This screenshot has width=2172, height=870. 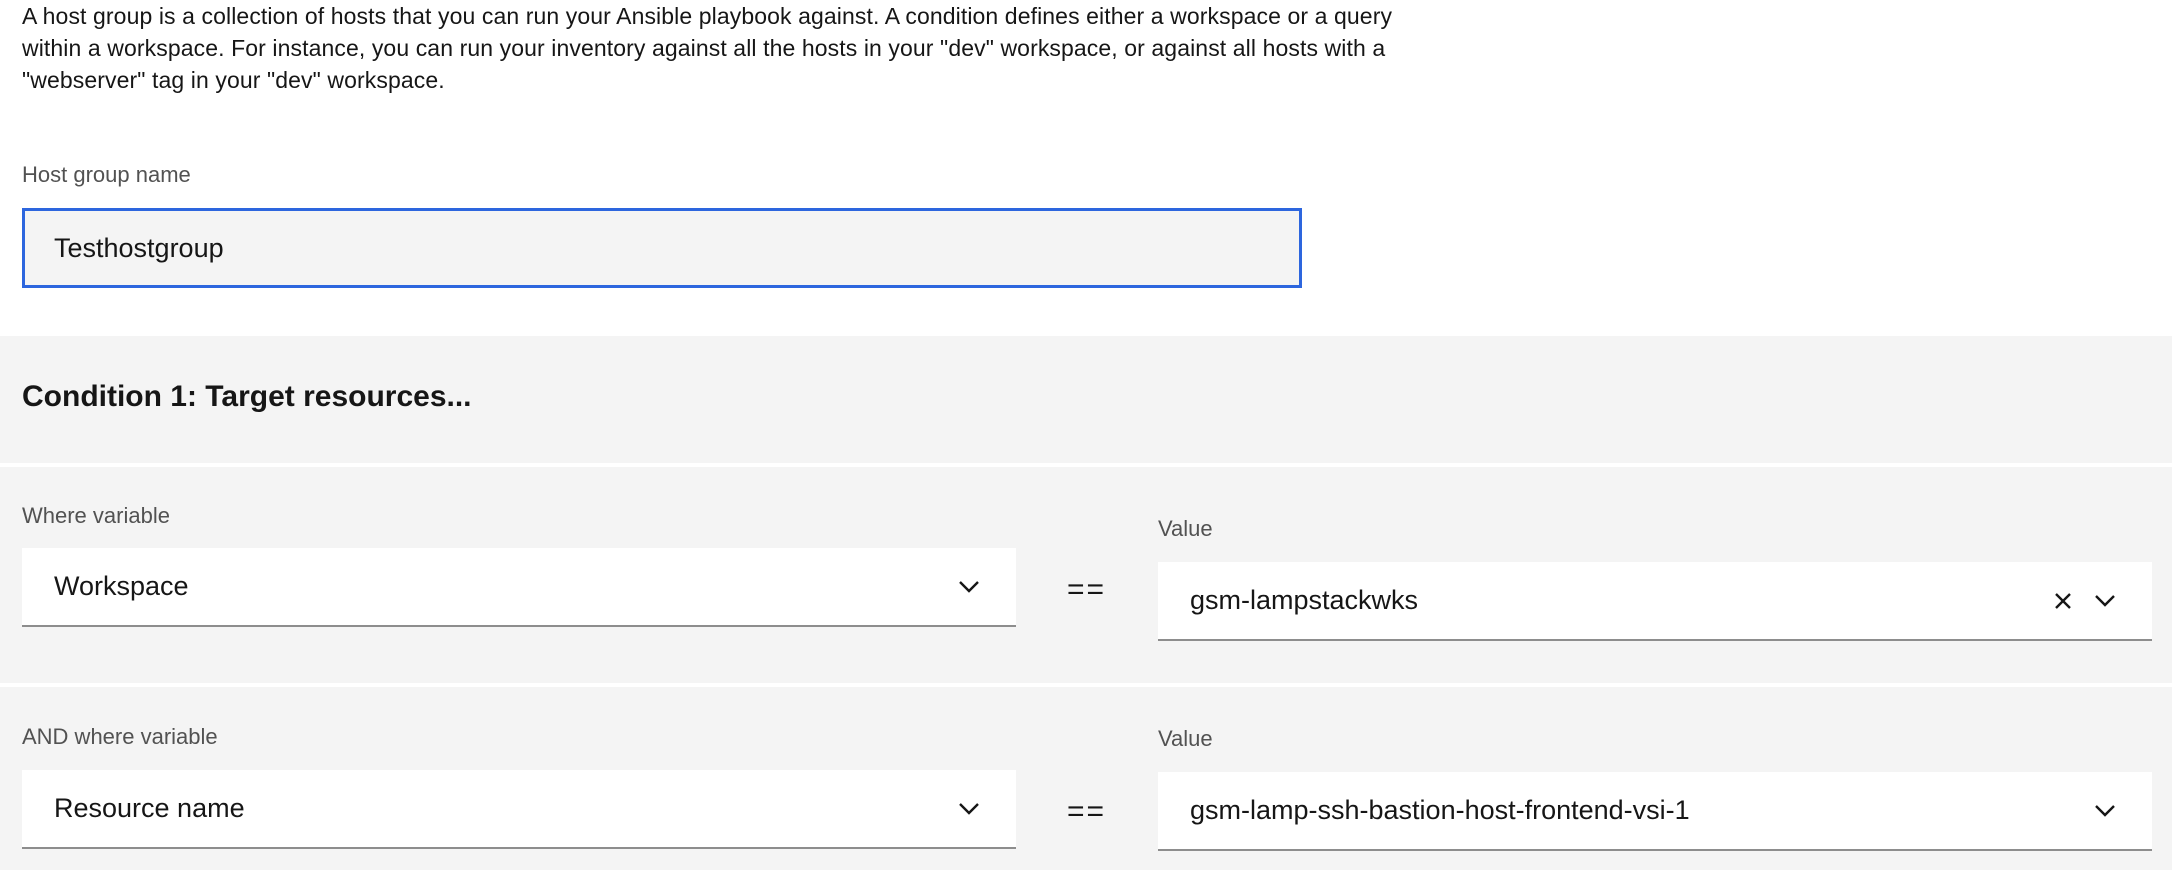 What do you see at coordinates (149, 808) in the screenshot?
I see `and-where-variable-selected: Resource name` at bounding box center [149, 808].